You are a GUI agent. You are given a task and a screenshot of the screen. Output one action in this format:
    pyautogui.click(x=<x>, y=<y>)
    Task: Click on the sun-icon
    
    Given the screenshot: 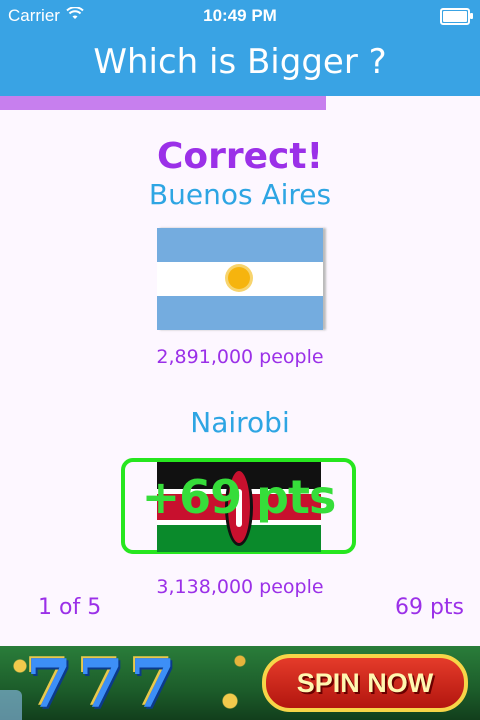 What is the action you would take?
    pyautogui.click(x=239, y=278)
    